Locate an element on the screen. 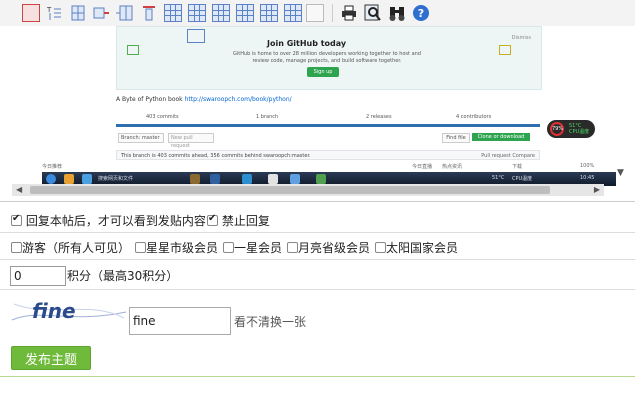 The width and height of the screenshot is (635, 400). perf-temp: 51°C CPU温度 is located at coordinates (579, 129).